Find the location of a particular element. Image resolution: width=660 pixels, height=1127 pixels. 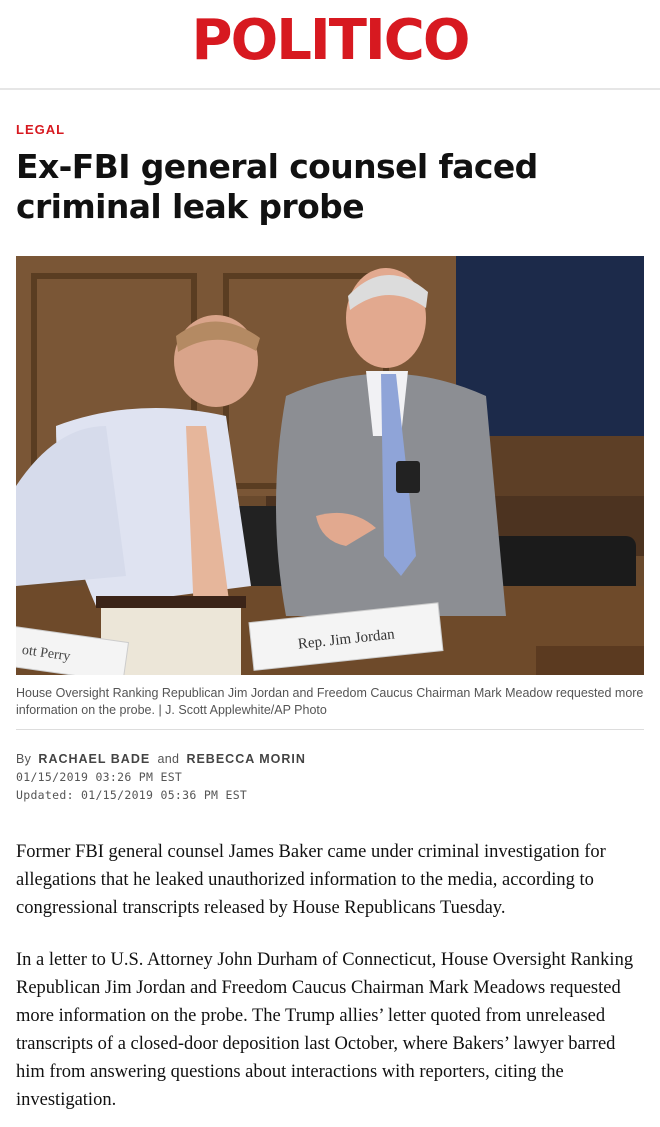

section-label: LEGAL is located at coordinates (330, 129).